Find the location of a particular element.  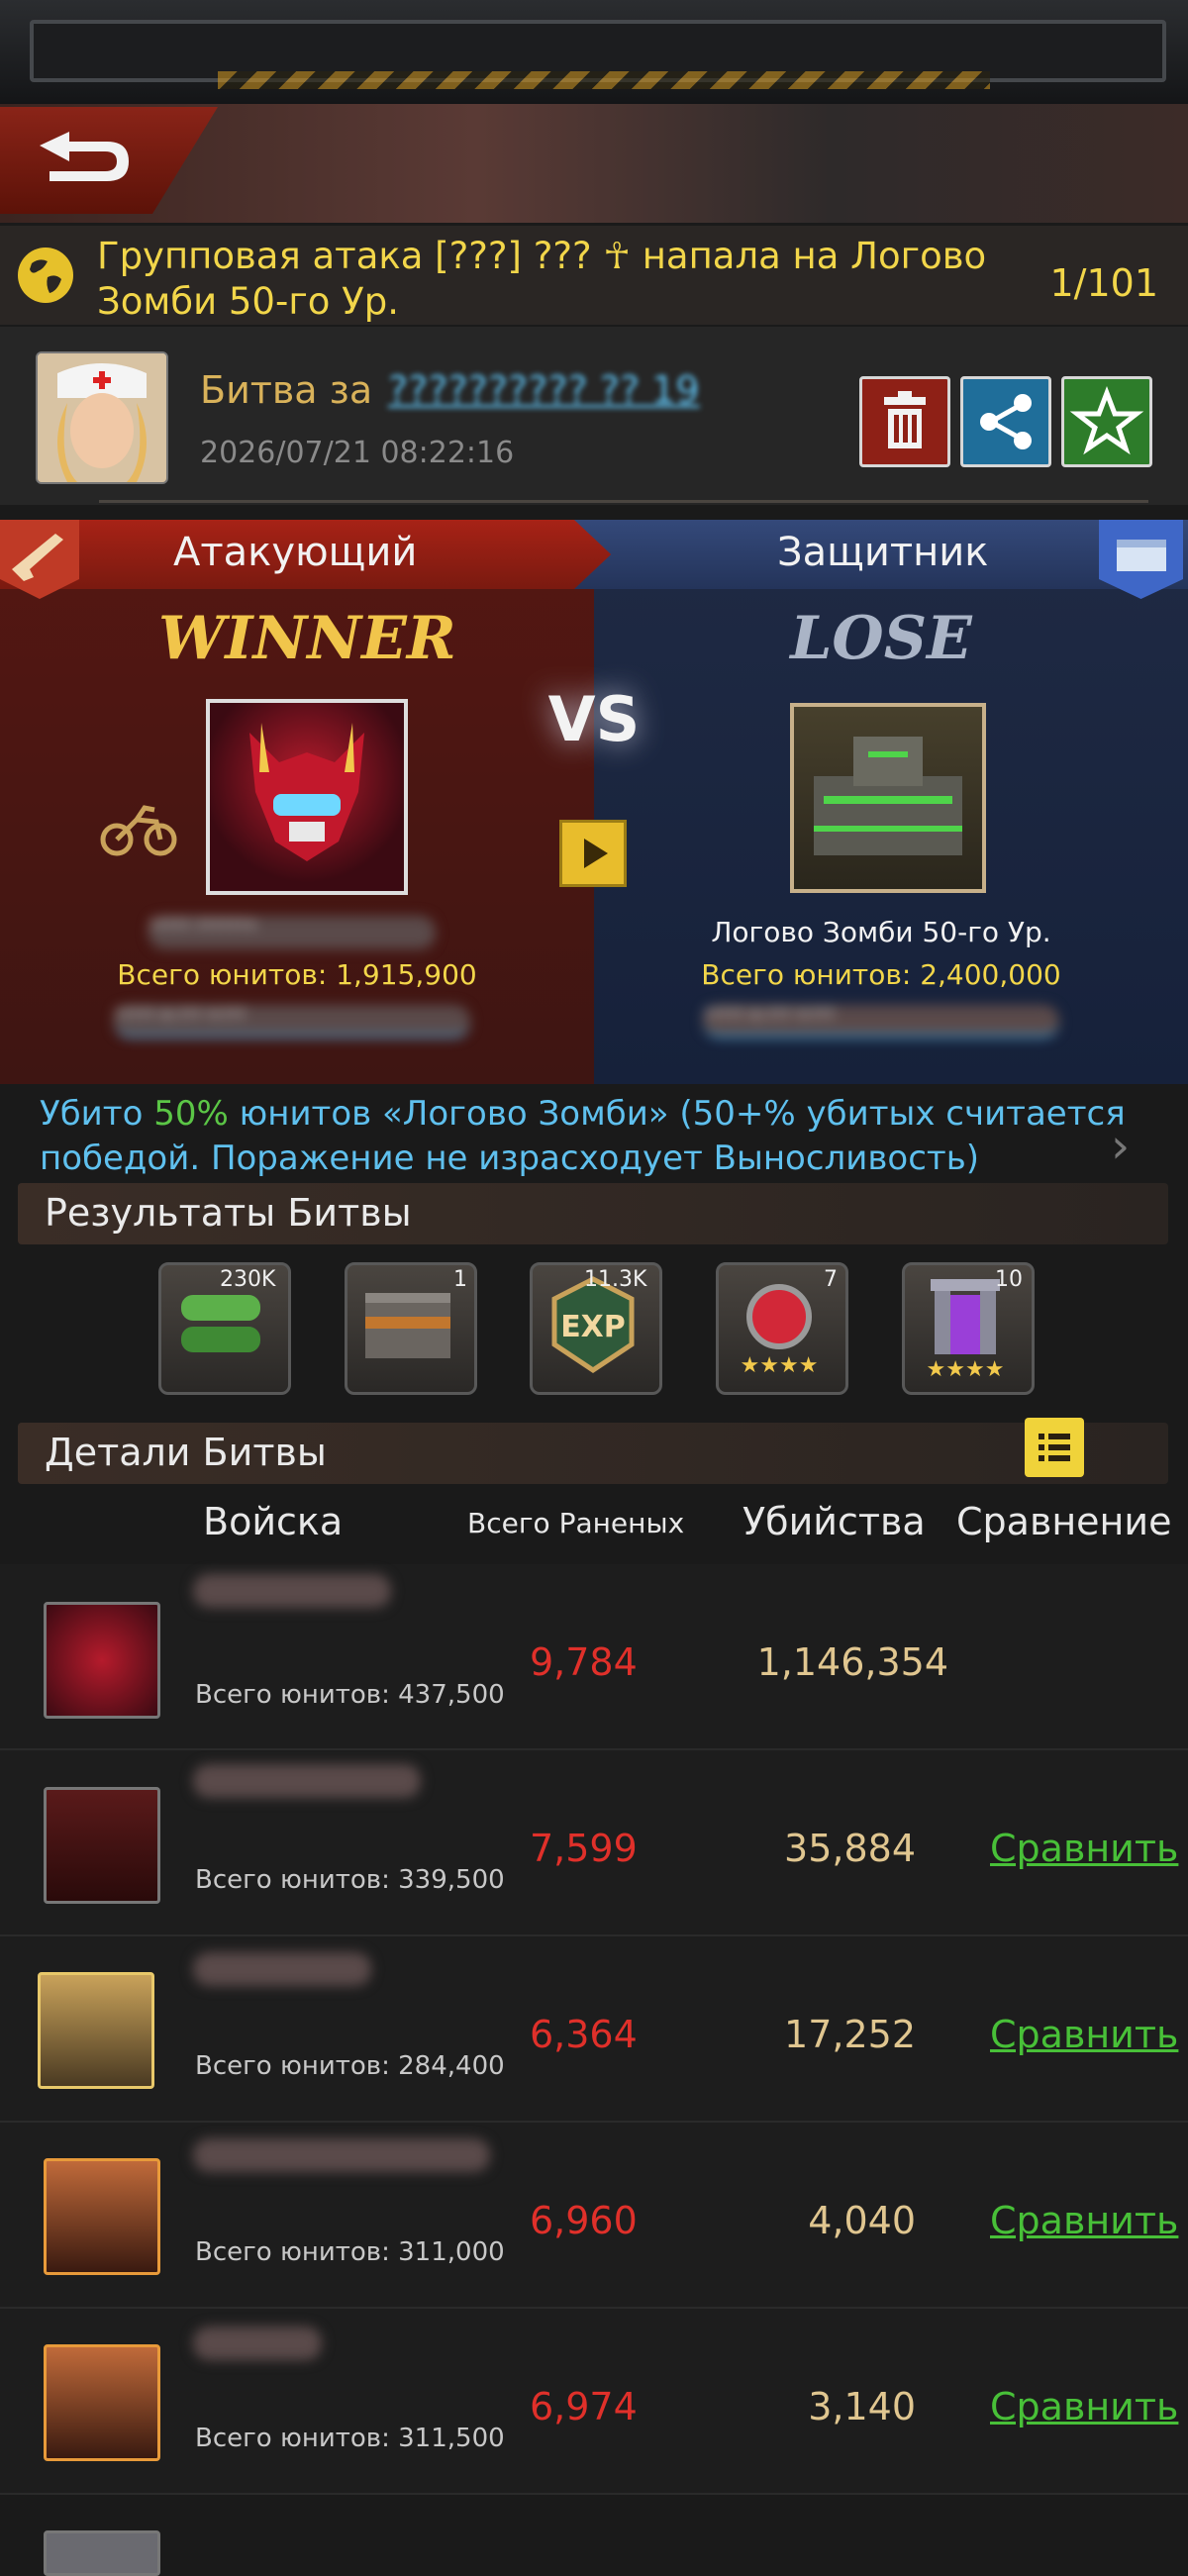

attacker-name: ????? ??????☥ is located at coordinates (292, 933).